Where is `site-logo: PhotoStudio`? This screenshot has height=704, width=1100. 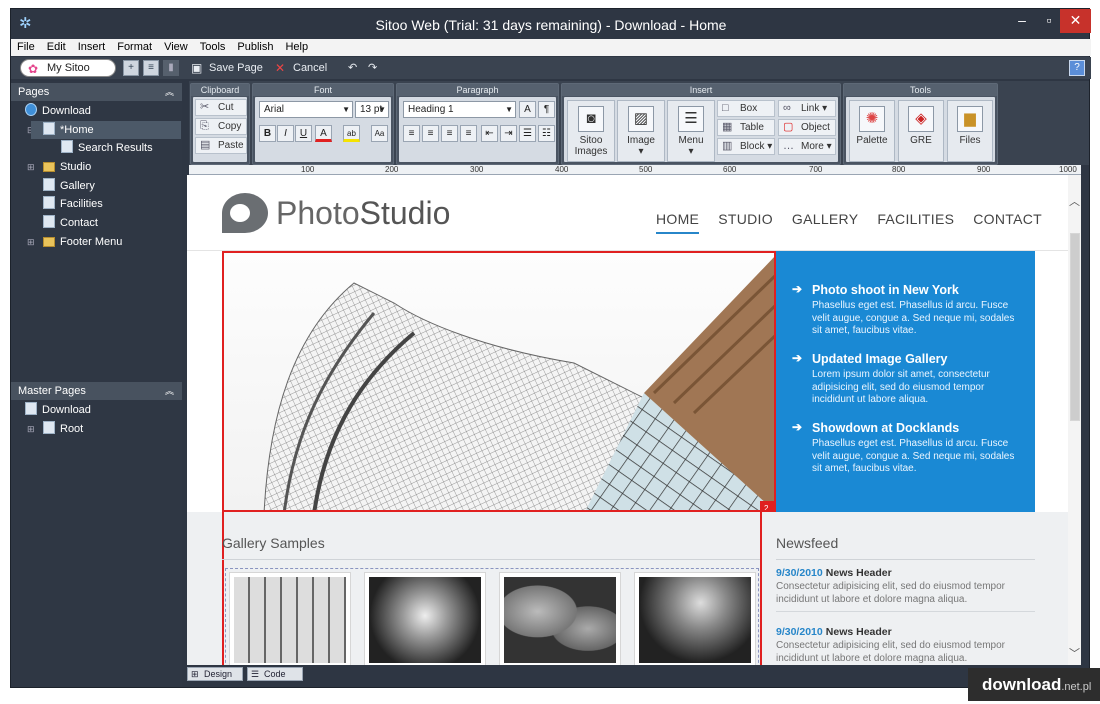
site-logo: PhotoStudio is located at coordinates (336, 213).